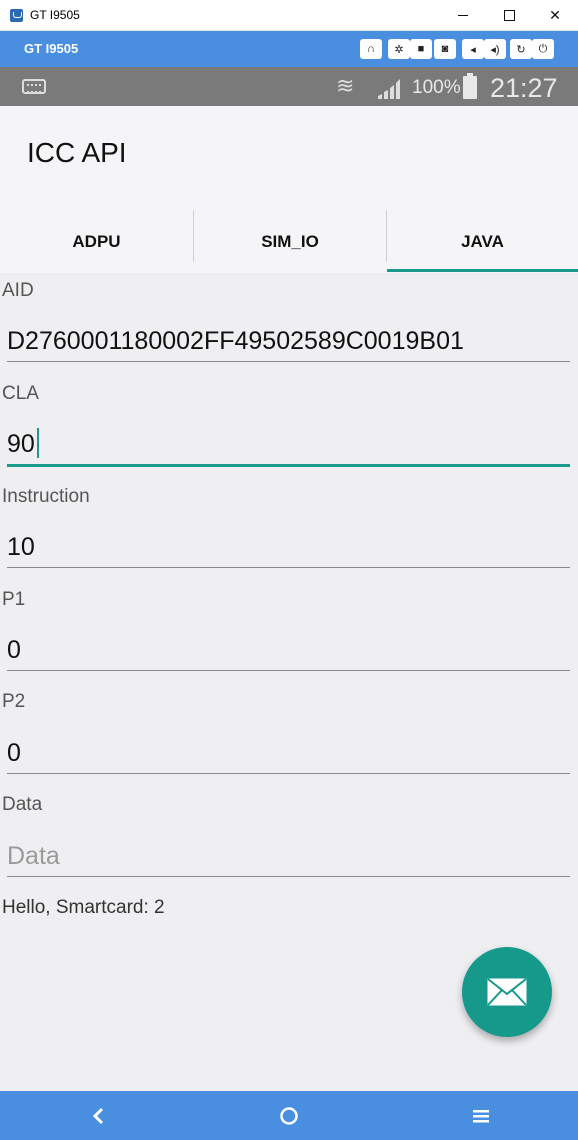 This screenshot has height=1140, width=578. What do you see at coordinates (288, 773) in the screenshot?
I see `p2-underline` at bounding box center [288, 773].